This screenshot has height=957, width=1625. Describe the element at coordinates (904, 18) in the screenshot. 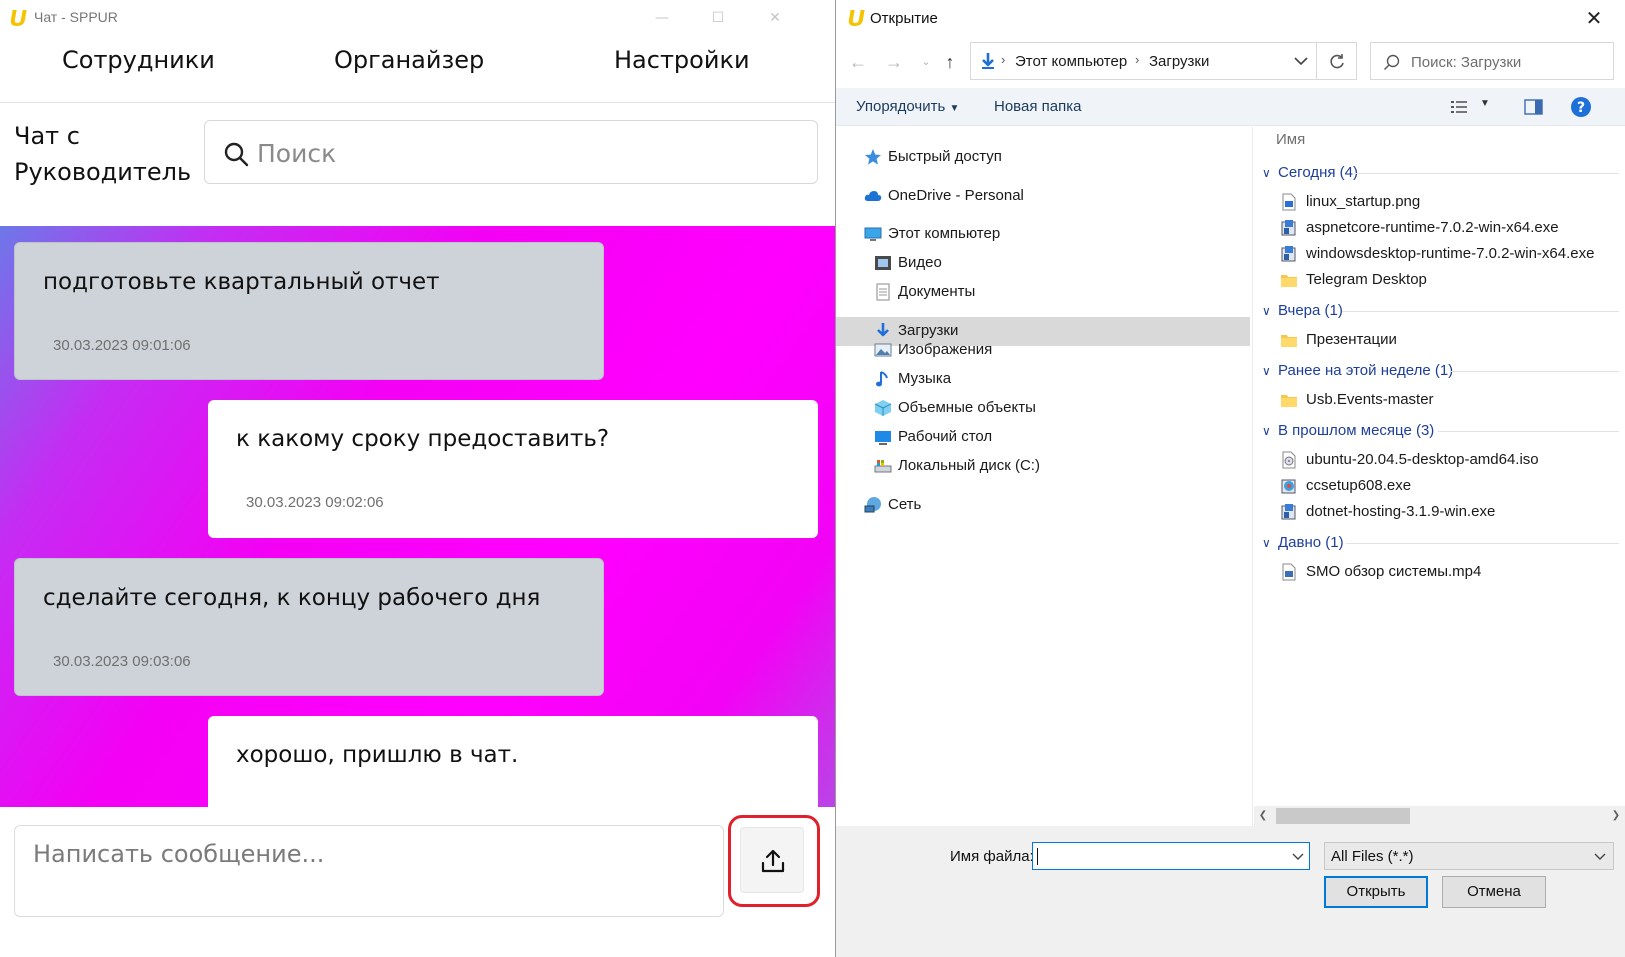

I see `dialog-title: Открытие` at that location.